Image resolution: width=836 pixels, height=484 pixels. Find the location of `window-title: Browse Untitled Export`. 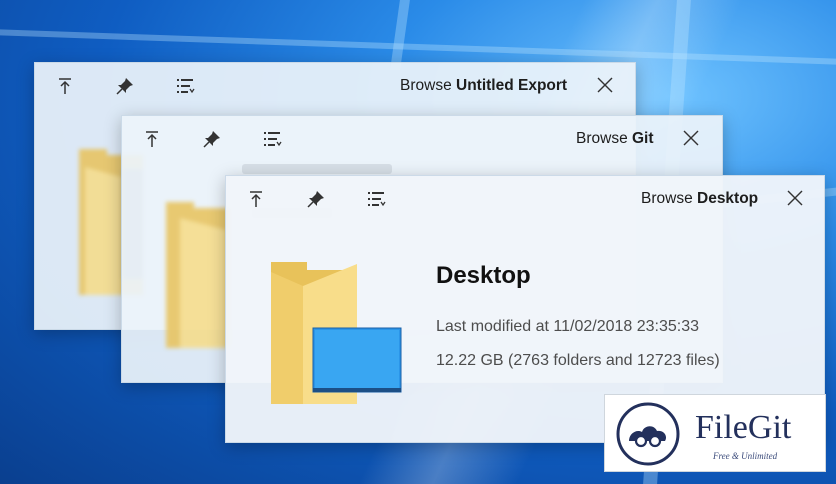

window-title: Browse Untitled Export is located at coordinates (483, 86).